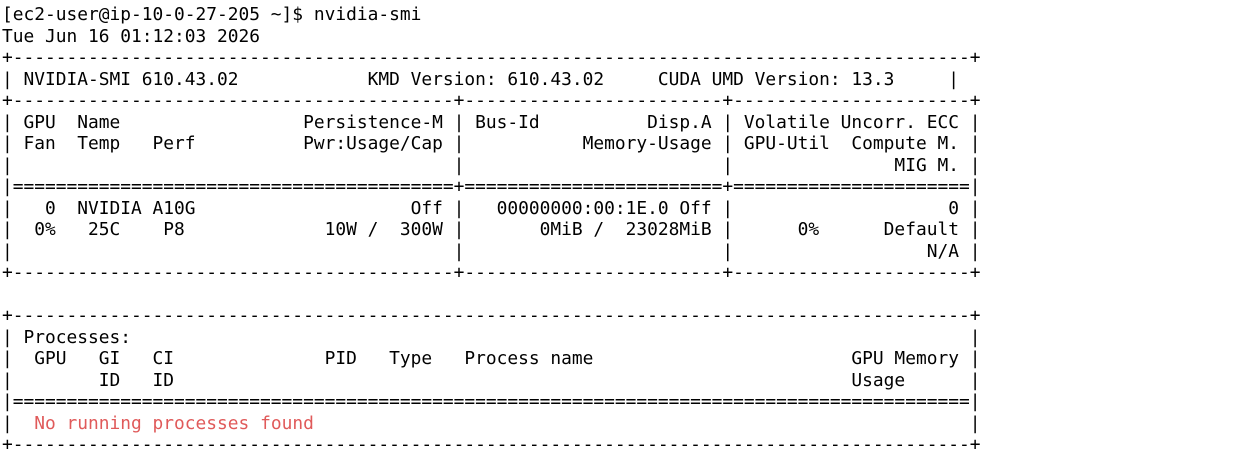  What do you see at coordinates (174, 423) in the screenshot?
I see `error-message: No running processes found` at bounding box center [174, 423].